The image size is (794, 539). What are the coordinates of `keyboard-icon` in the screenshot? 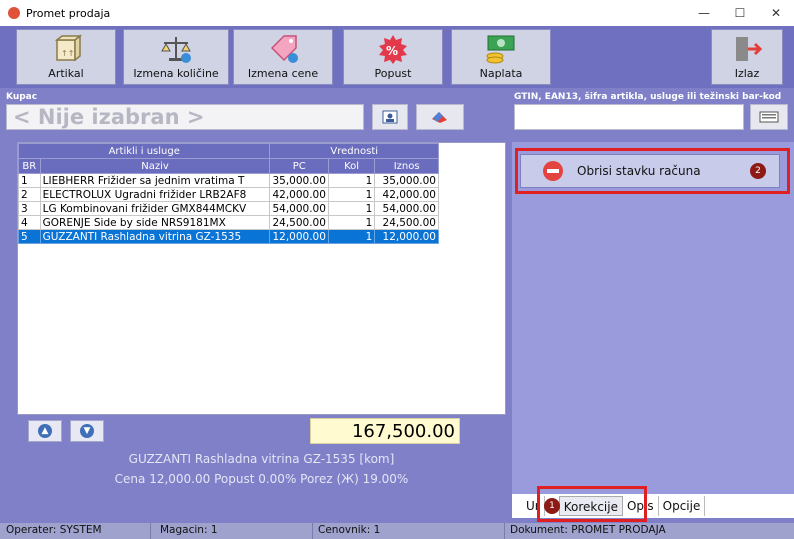 It's located at (769, 117).